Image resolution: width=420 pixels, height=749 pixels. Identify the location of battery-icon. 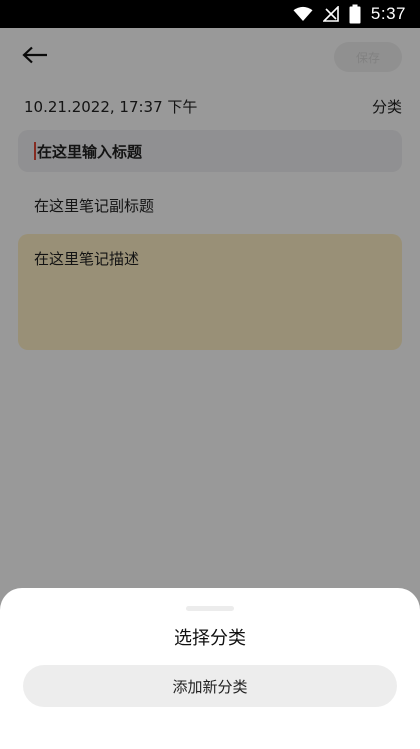
(355, 14).